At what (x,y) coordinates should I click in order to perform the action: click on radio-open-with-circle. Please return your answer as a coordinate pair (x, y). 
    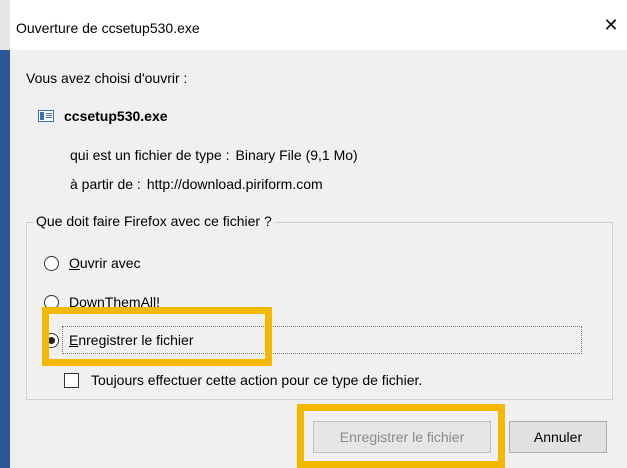
    Looking at the image, I should click on (51, 263).